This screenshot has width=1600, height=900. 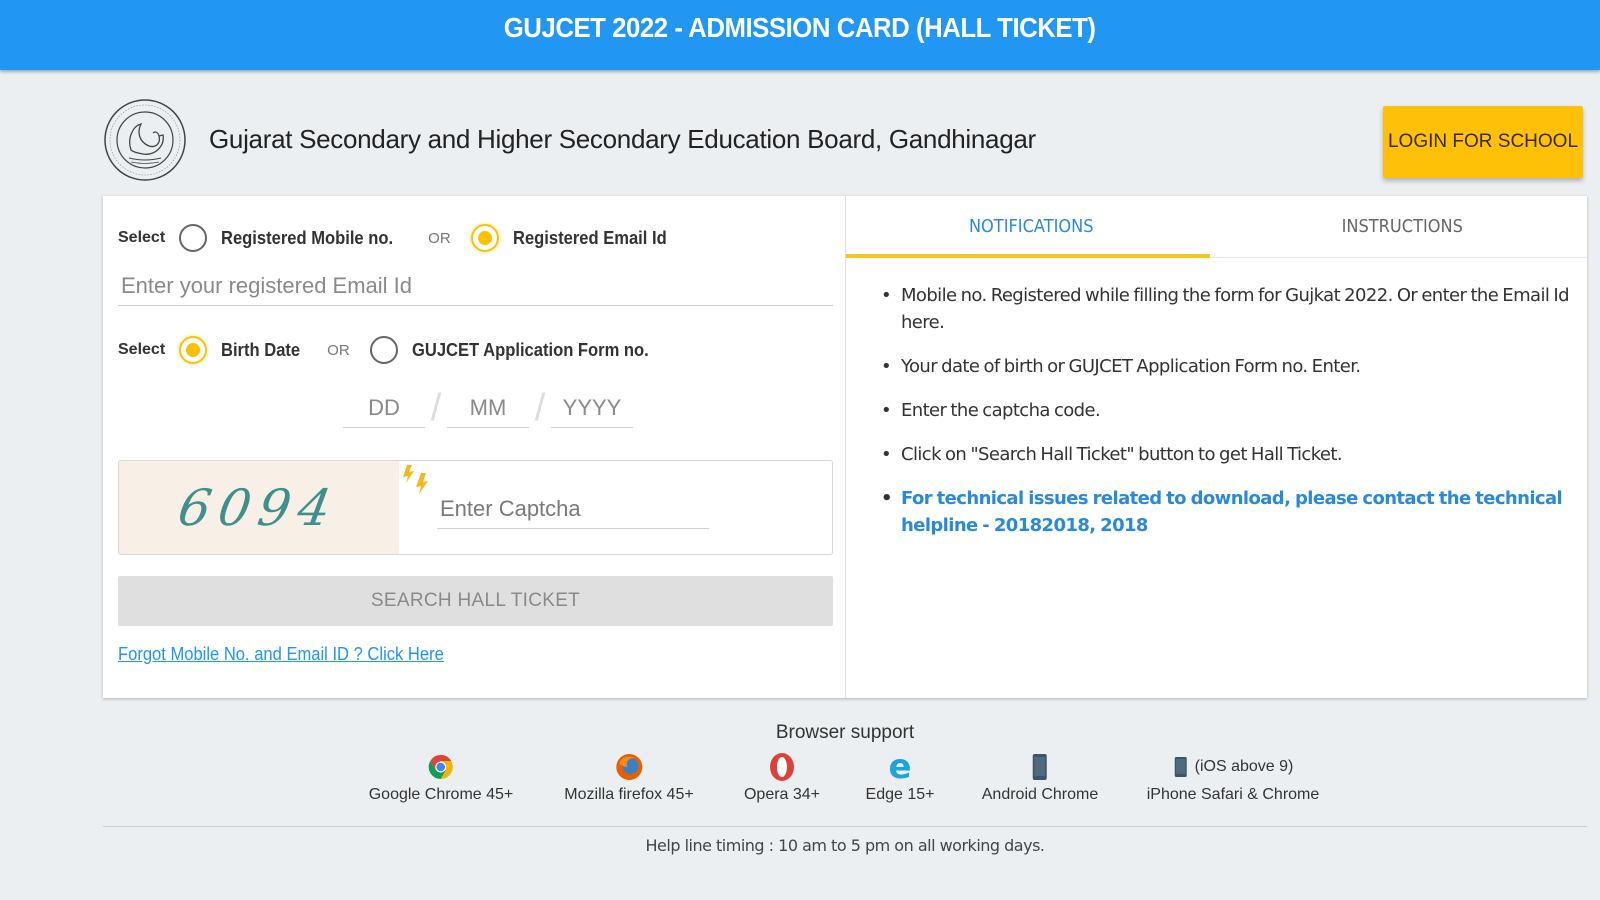 What do you see at coordinates (1483, 142) in the screenshot?
I see `login-for-school-button: LOGIN FOR SCHOOL` at bounding box center [1483, 142].